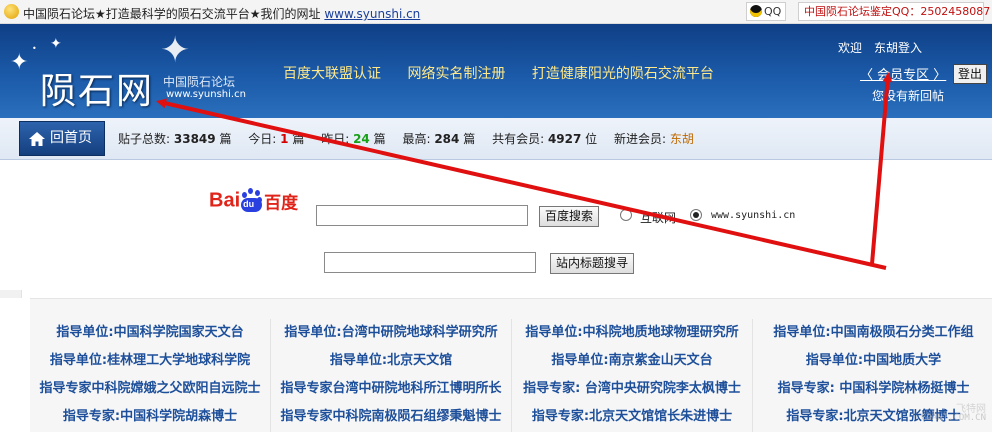  What do you see at coordinates (150, 389) in the screenshot?
I see `guidance-item: 指导专家中科院嫦娥之父欧阳自远院士` at bounding box center [150, 389].